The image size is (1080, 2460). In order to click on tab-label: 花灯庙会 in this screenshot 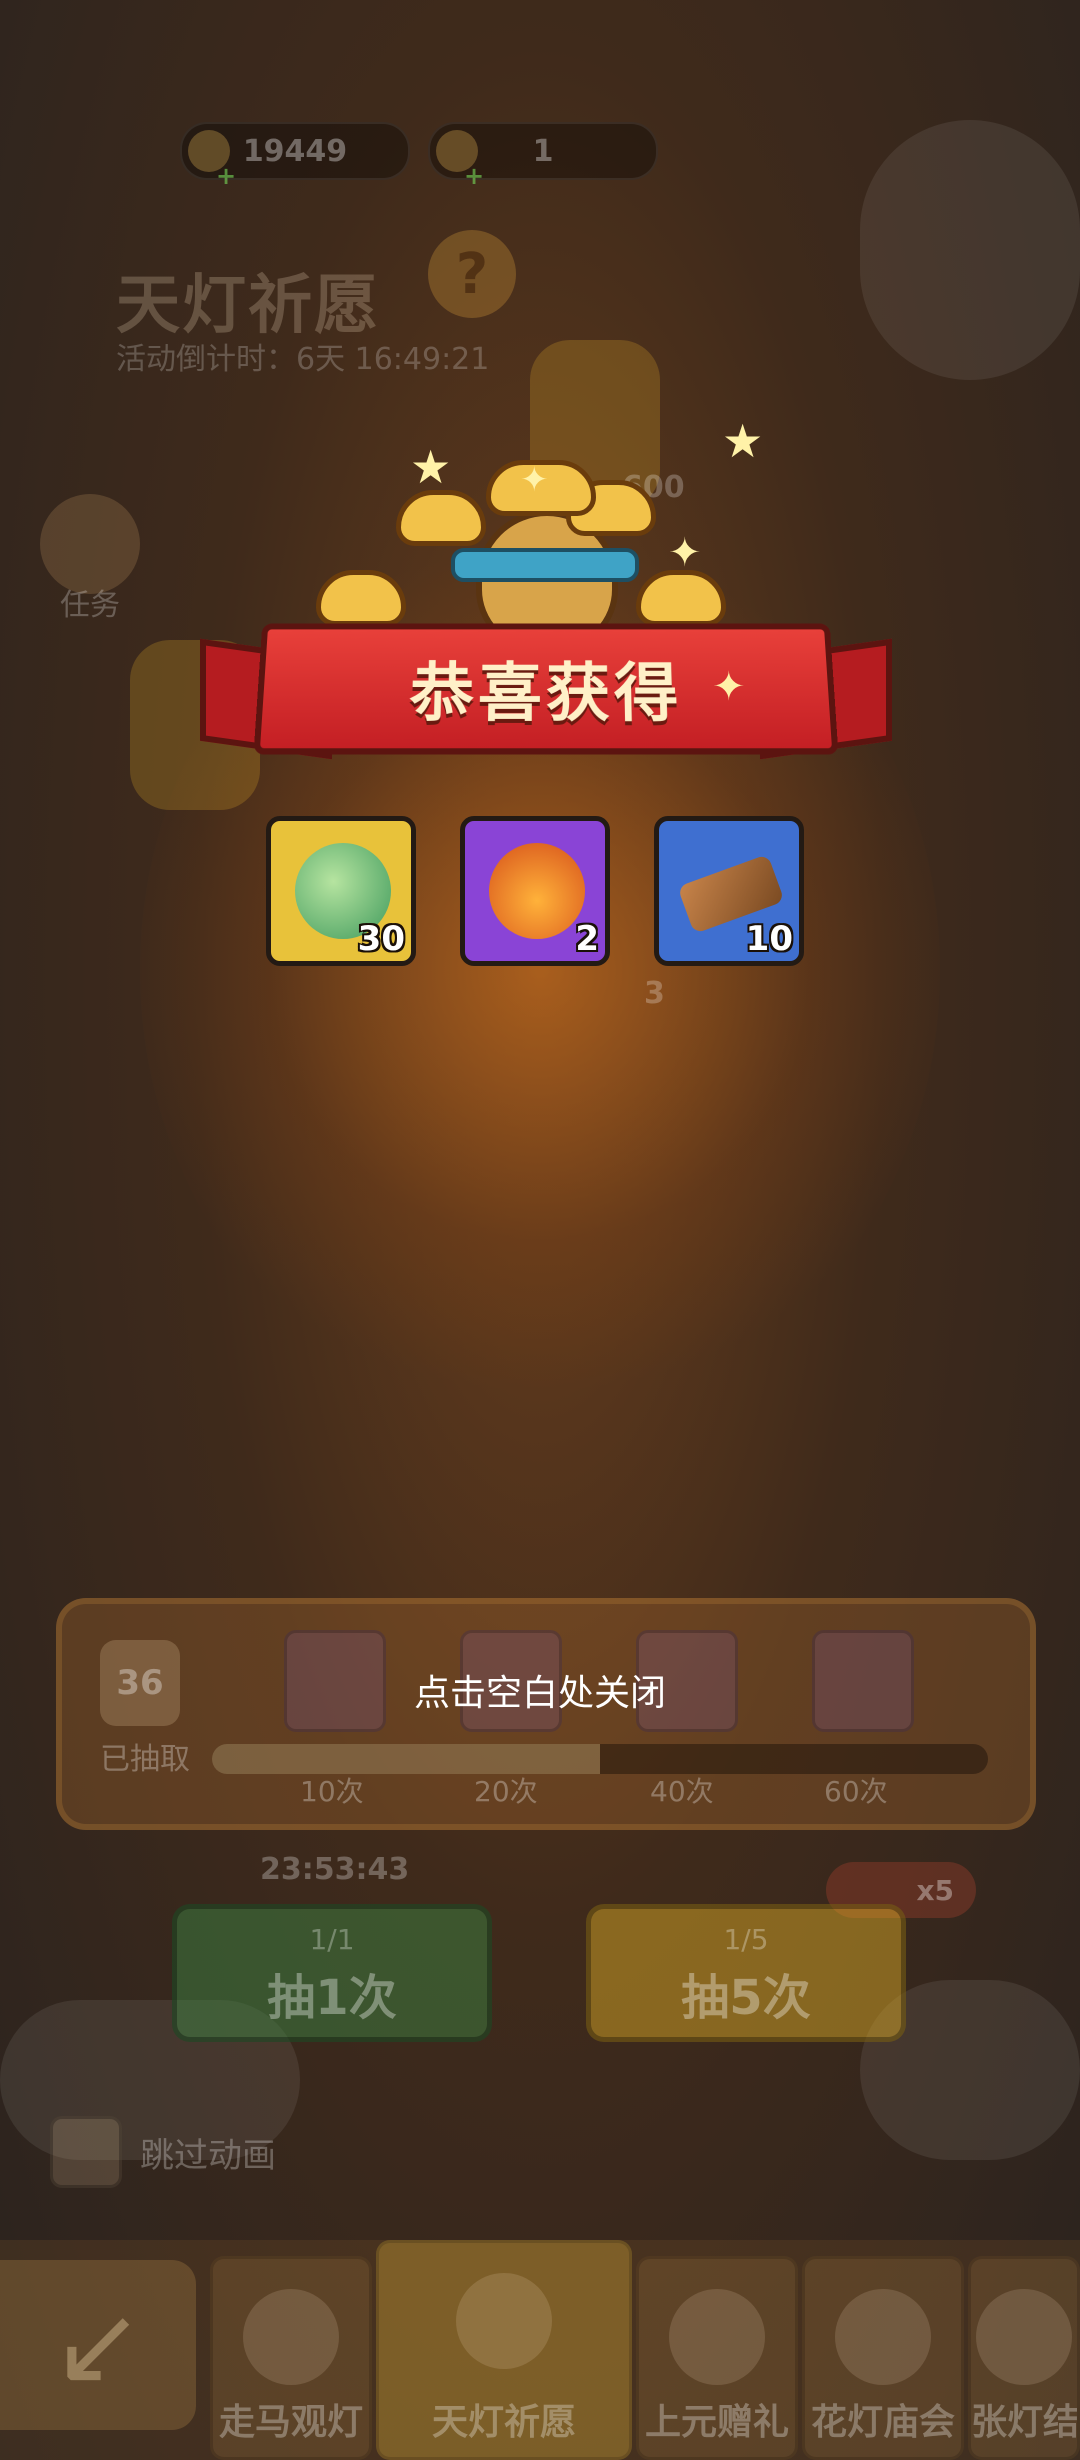, I will do `click(882, 2422)`.